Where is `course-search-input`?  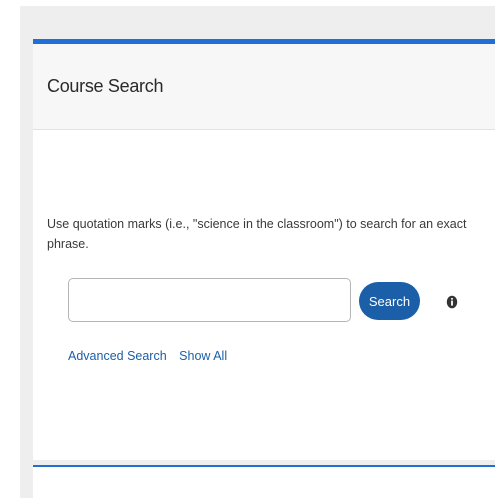 course-search-input is located at coordinates (209, 300).